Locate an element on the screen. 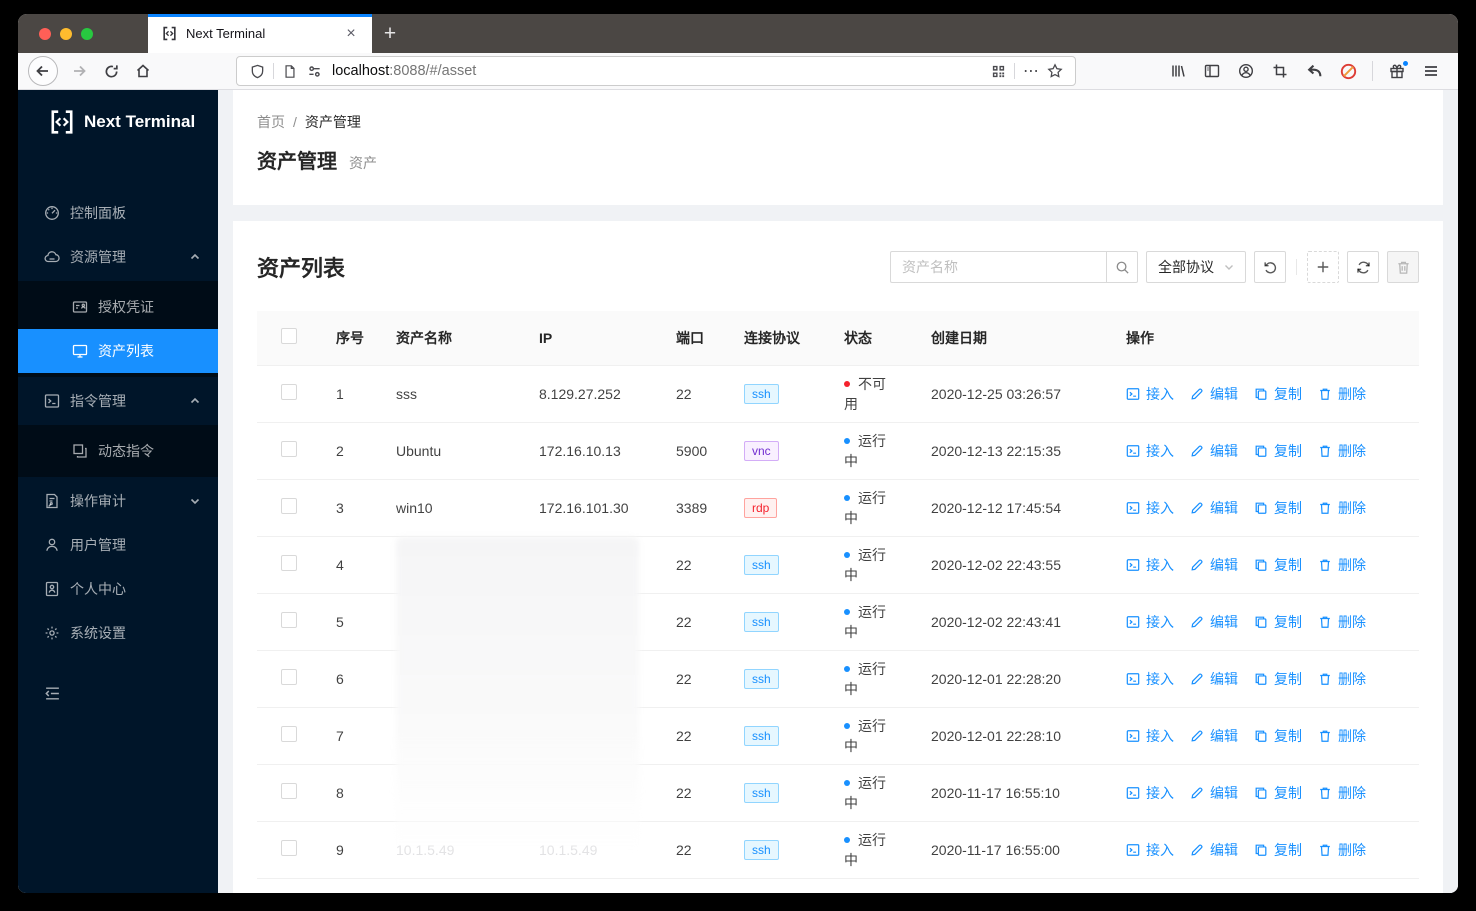 The width and height of the screenshot is (1476, 911). sidebar-item-resources: 资源管理 is located at coordinates (118, 257).